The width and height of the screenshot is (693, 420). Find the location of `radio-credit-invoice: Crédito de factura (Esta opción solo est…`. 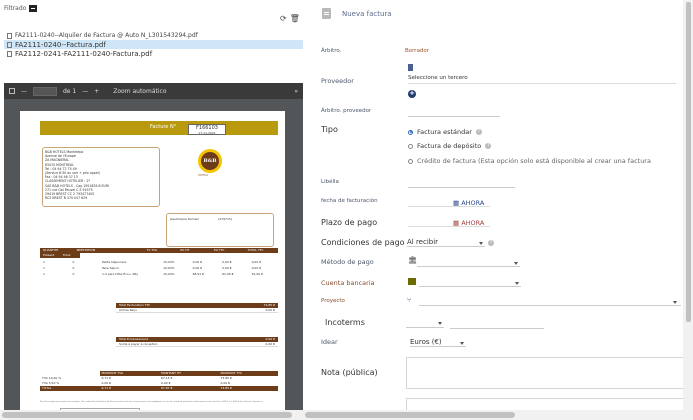

radio-credit-invoice: Crédito de factura (Esta opción solo est… is located at coordinates (529, 161).